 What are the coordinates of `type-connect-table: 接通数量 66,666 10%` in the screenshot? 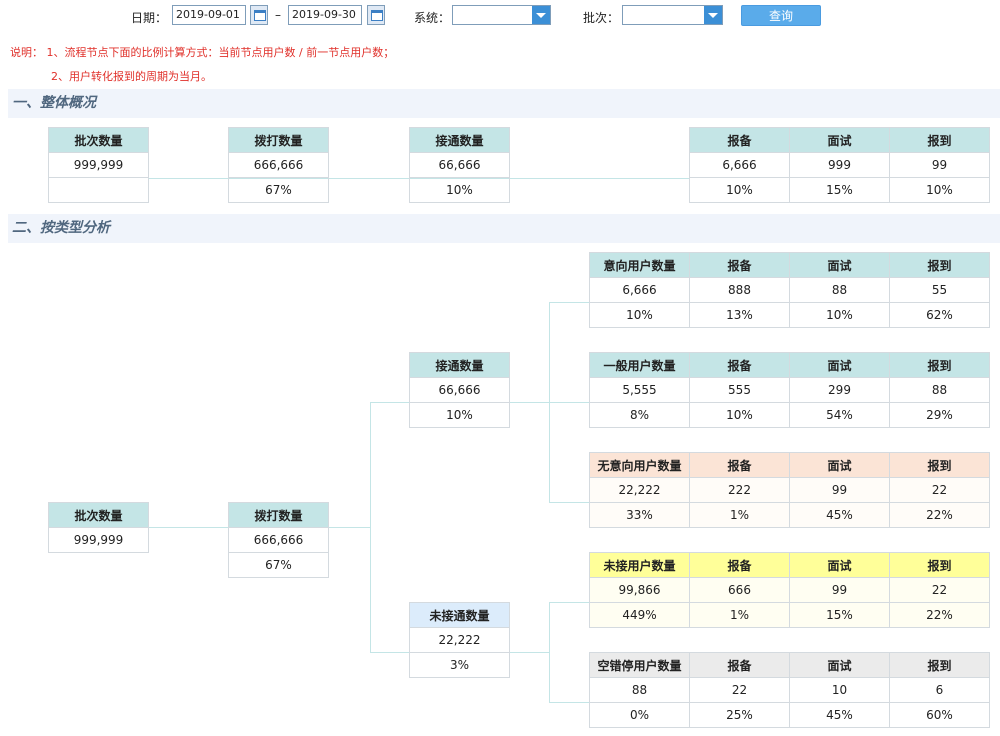 It's located at (459, 390).